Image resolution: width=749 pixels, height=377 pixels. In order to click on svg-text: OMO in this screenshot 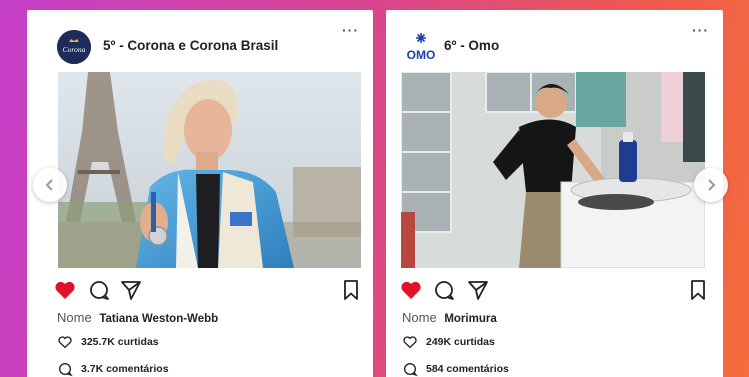, I will do `click(421, 55)`.